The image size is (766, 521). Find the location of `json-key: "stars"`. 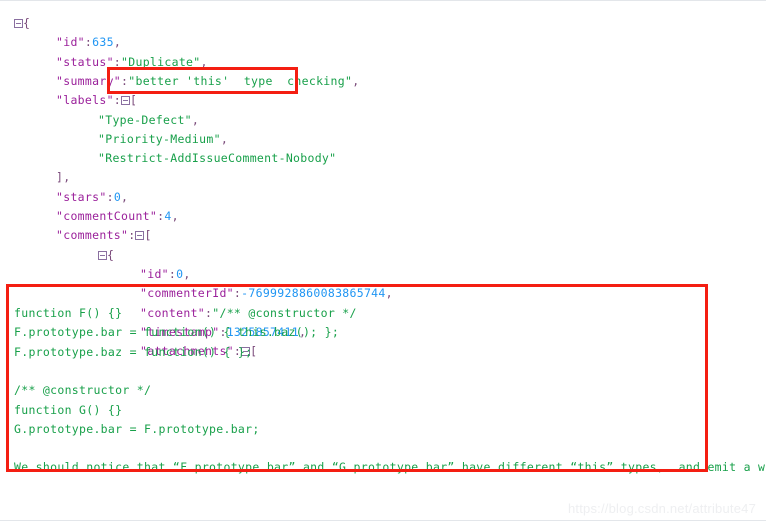

json-key: "stars" is located at coordinates (81, 196).